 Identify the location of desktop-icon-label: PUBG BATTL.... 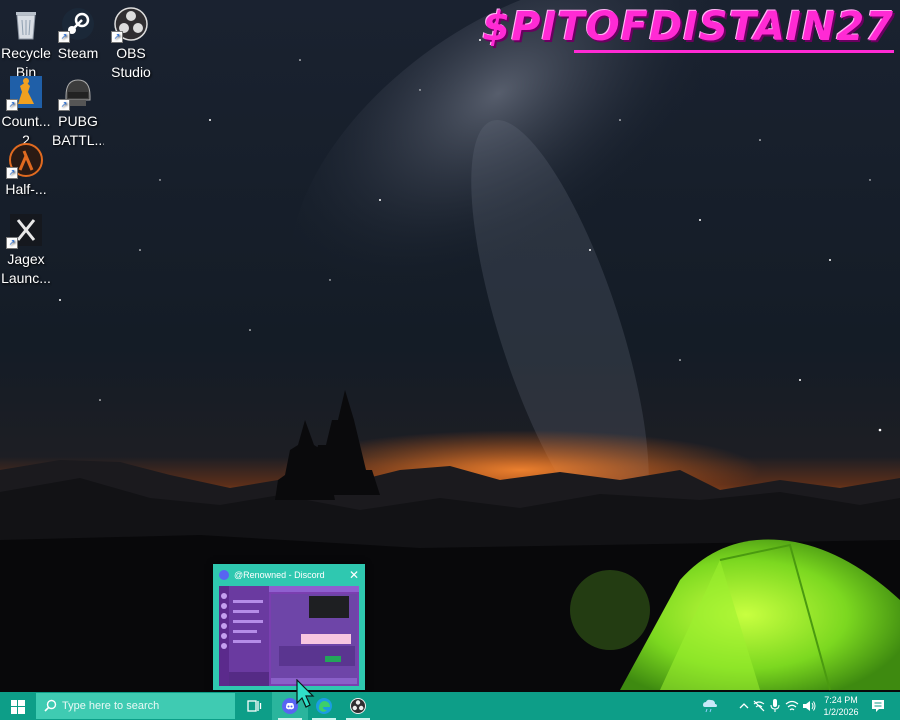
(78, 130).